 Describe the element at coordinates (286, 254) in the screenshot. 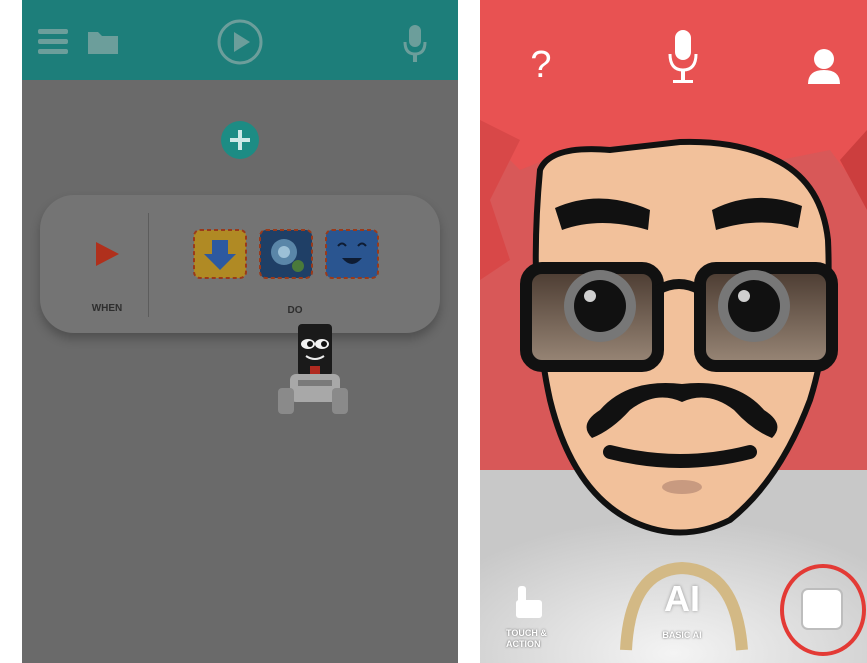

I see `action-block-timer` at that location.